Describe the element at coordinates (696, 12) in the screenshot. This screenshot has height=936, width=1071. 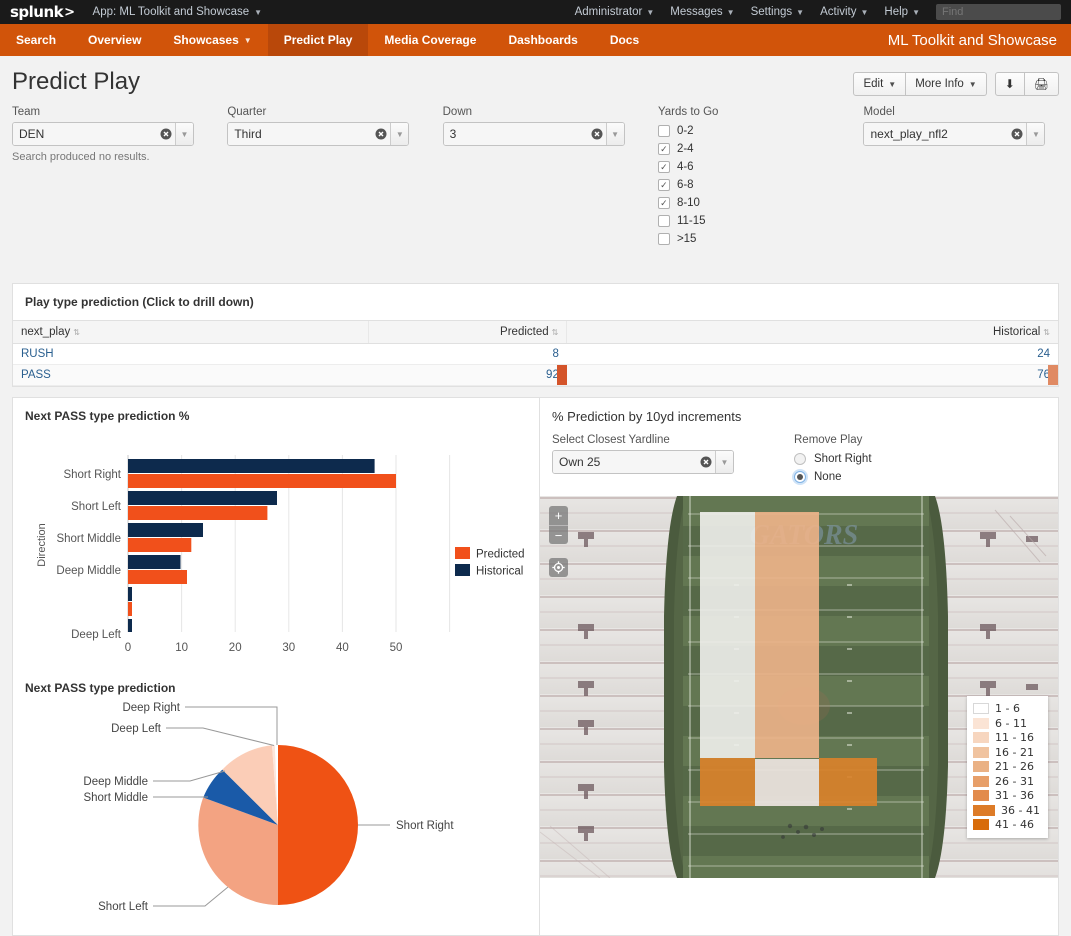
I see `menu-messages-label: Messages` at that location.